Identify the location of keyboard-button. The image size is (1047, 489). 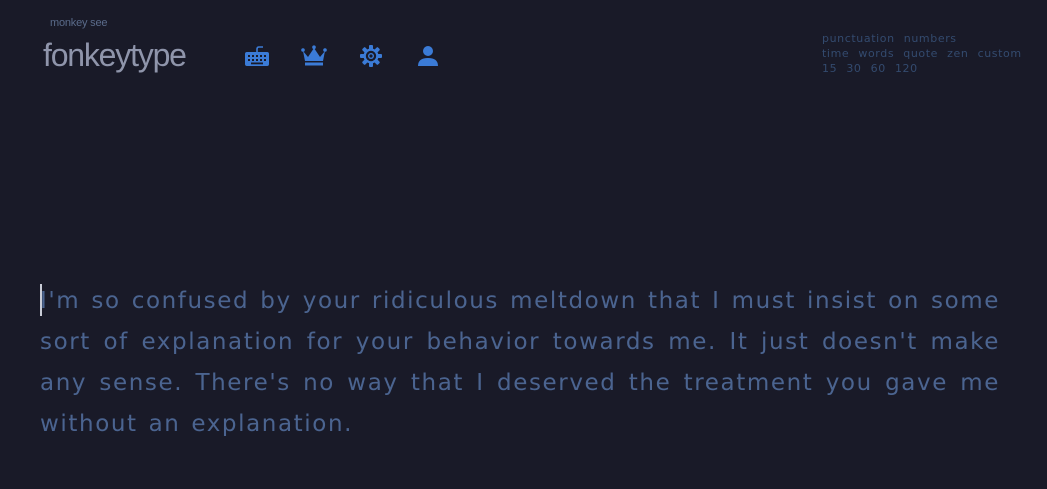
(257, 56).